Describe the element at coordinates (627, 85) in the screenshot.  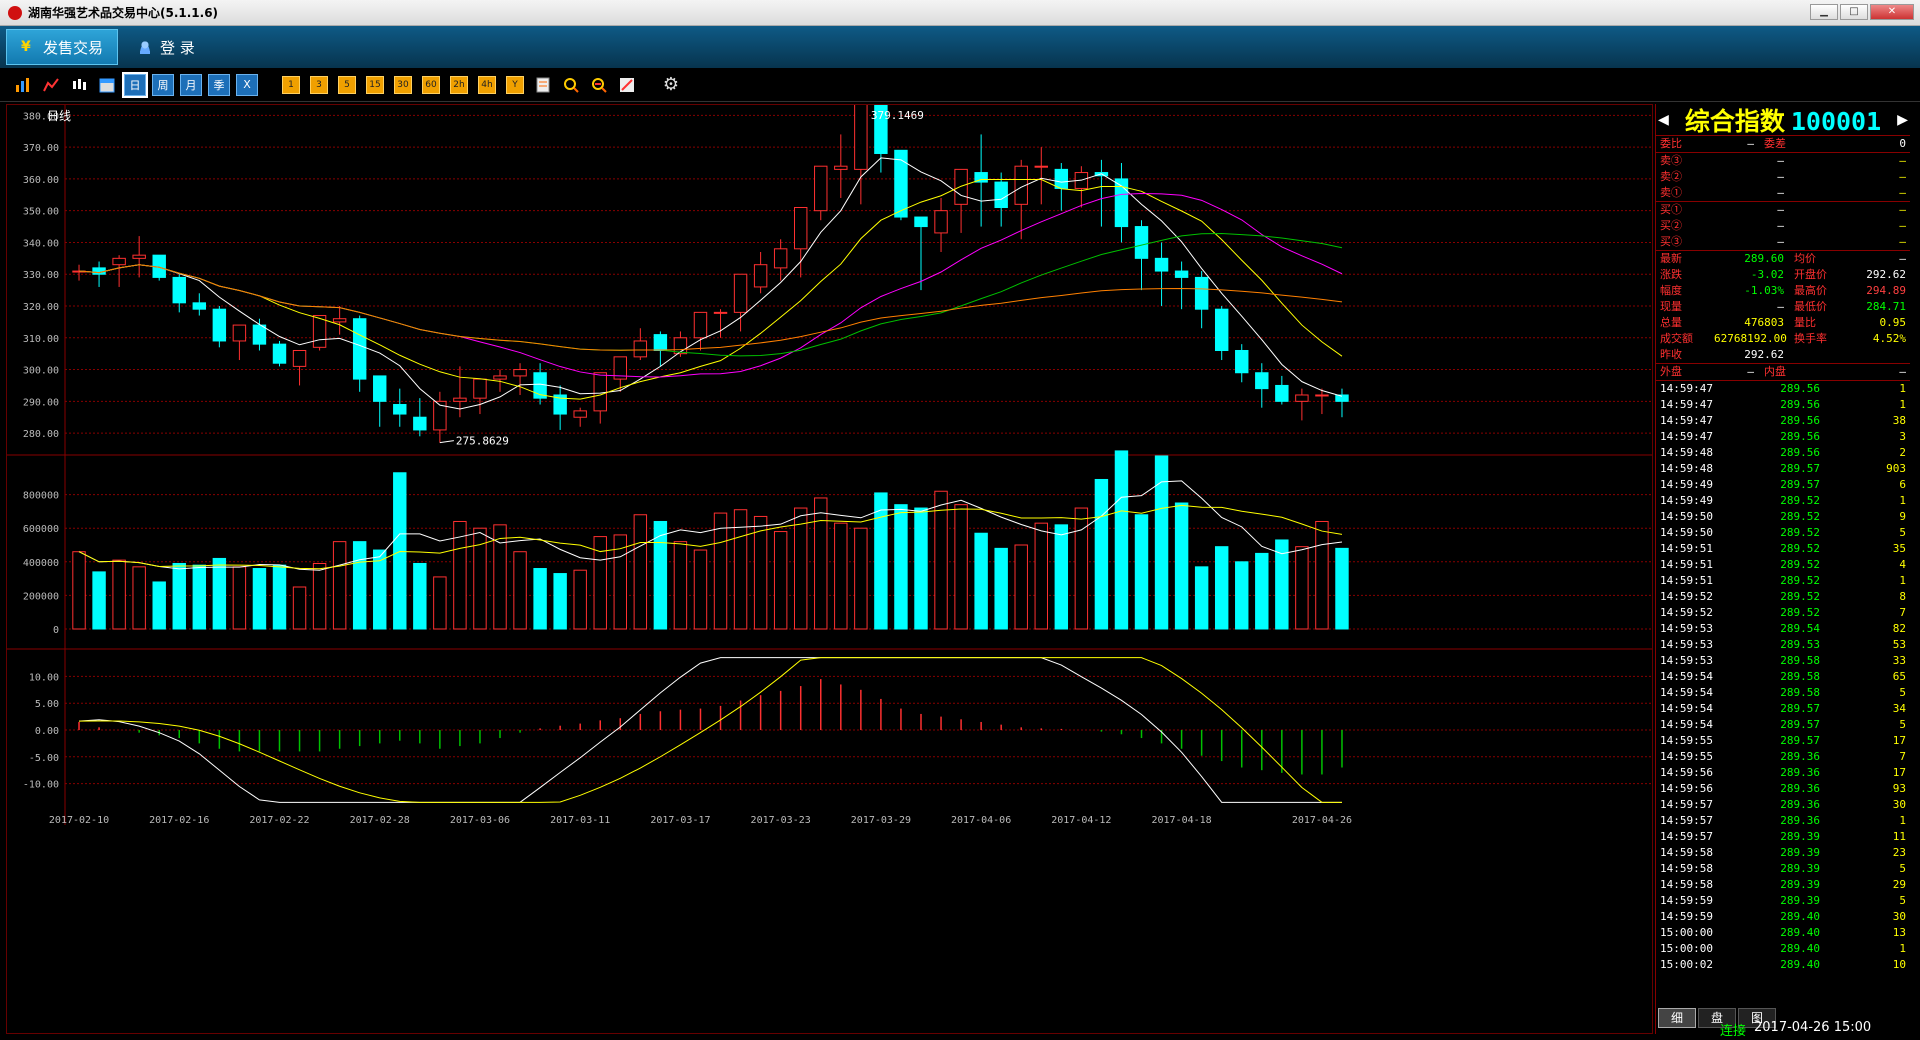
I see `draw-line-icon` at that location.